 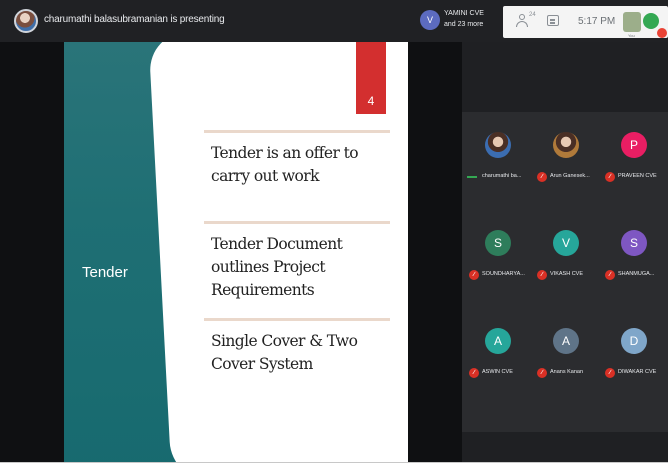 What do you see at coordinates (566, 268) in the screenshot?
I see `participant-tile: V ∕ VIKASH CVE` at bounding box center [566, 268].